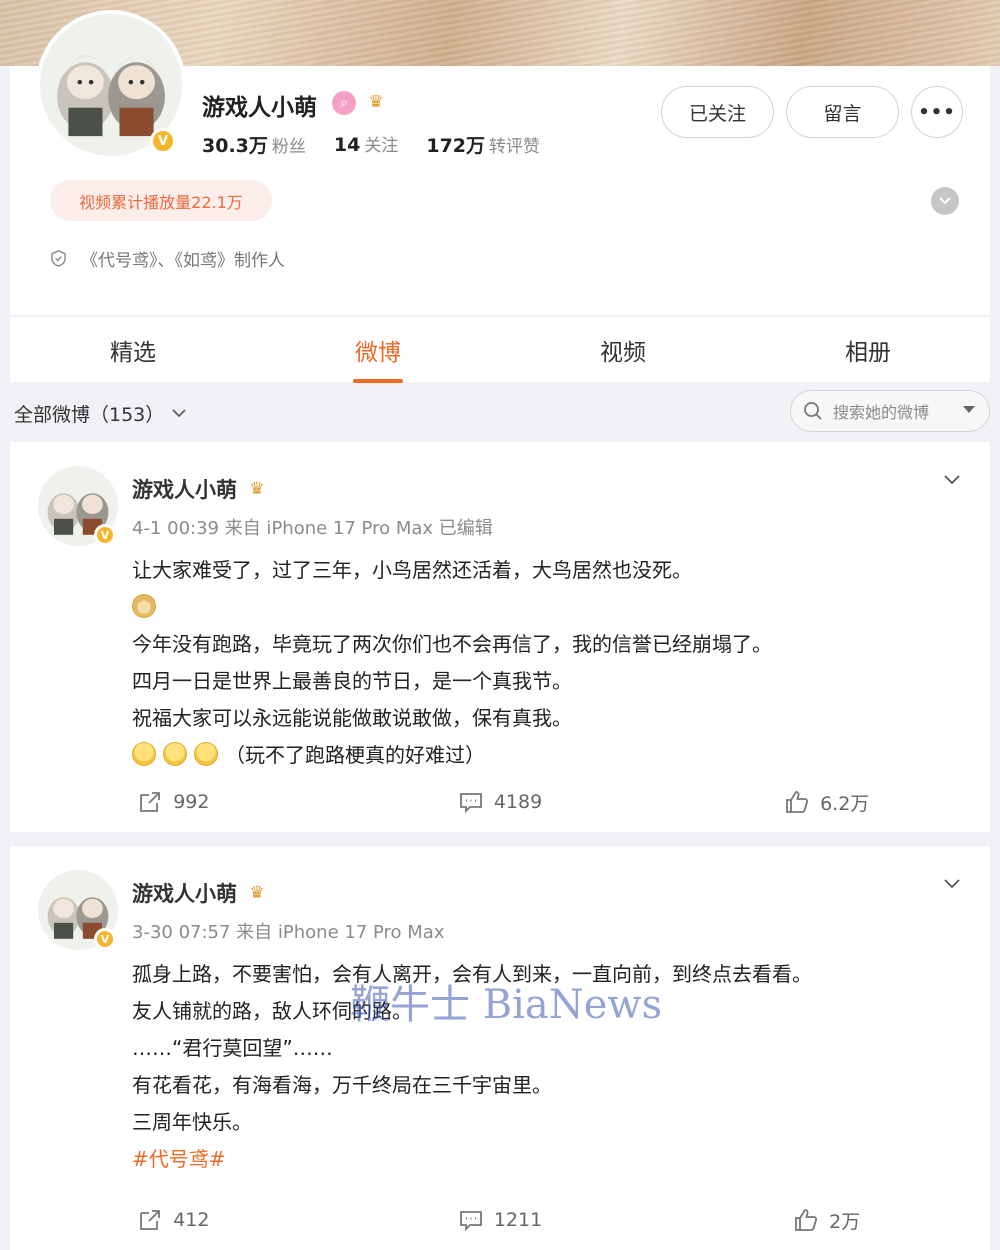 The height and width of the screenshot is (1250, 1000). Describe the element at coordinates (288, 932) in the screenshot. I see `post-meta: 3-30 07:57 来自 iPhone 17 Pro Max` at that location.